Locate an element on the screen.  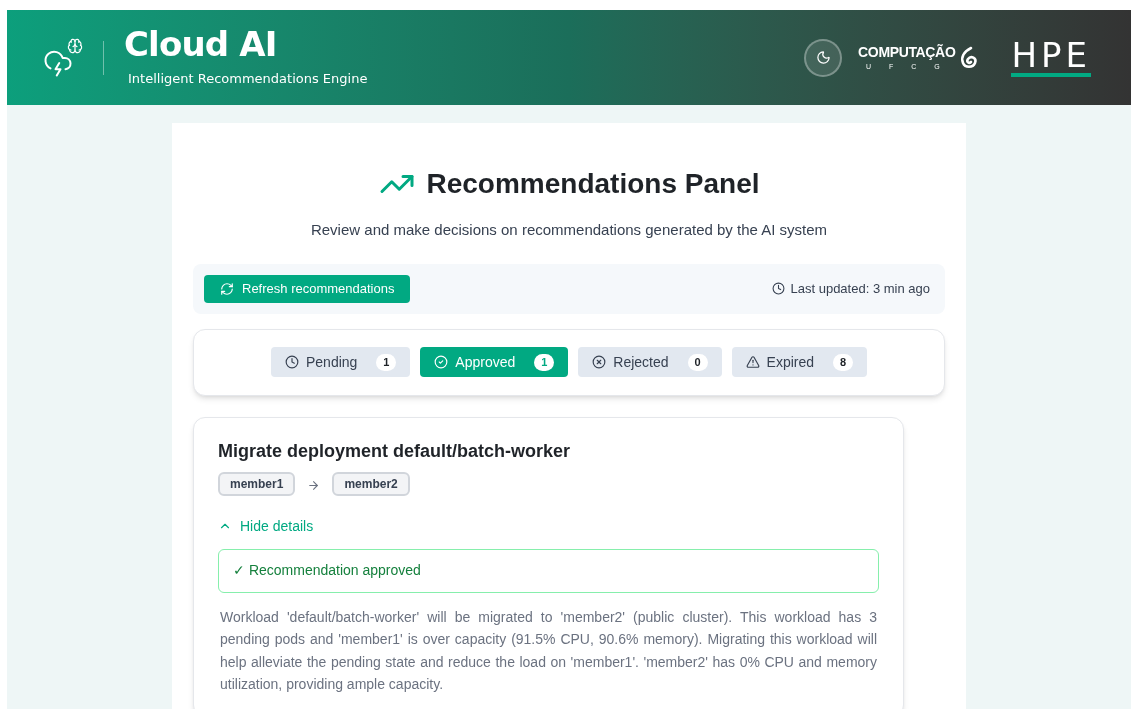
status-banner: ✓ Recommendation approved is located at coordinates (548, 570).